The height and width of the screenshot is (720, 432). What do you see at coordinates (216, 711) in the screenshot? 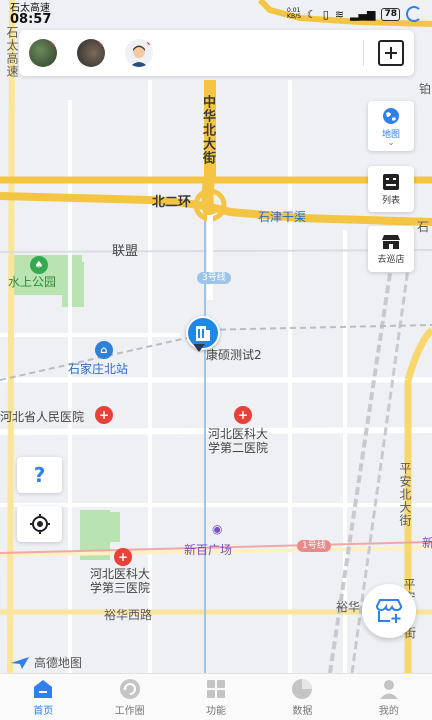
I see `nav-label: 功能` at bounding box center [216, 711].